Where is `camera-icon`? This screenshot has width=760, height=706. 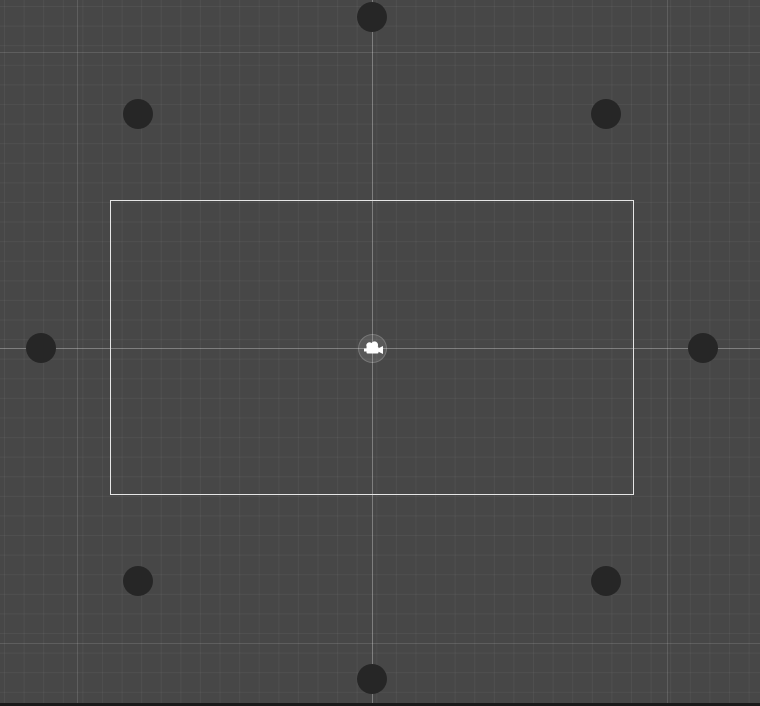
camera-icon is located at coordinates (373, 347).